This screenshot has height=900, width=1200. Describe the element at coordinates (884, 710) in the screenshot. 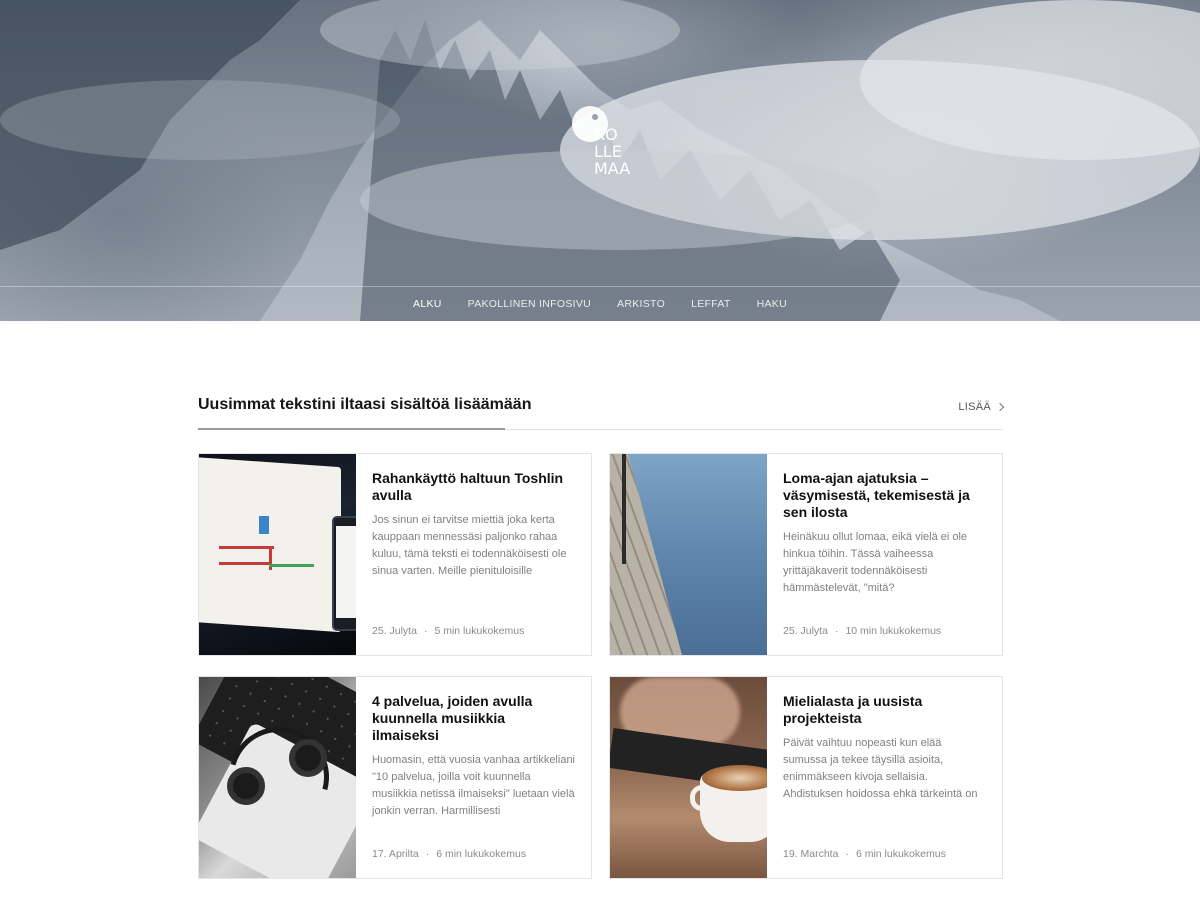

I see `post-title: Mielialasta ja uusista projekteista` at that location.